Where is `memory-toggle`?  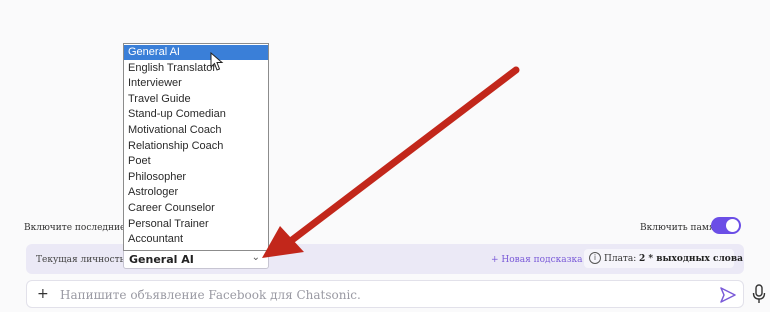
memory-toggle is located at coordinates (726, 225).